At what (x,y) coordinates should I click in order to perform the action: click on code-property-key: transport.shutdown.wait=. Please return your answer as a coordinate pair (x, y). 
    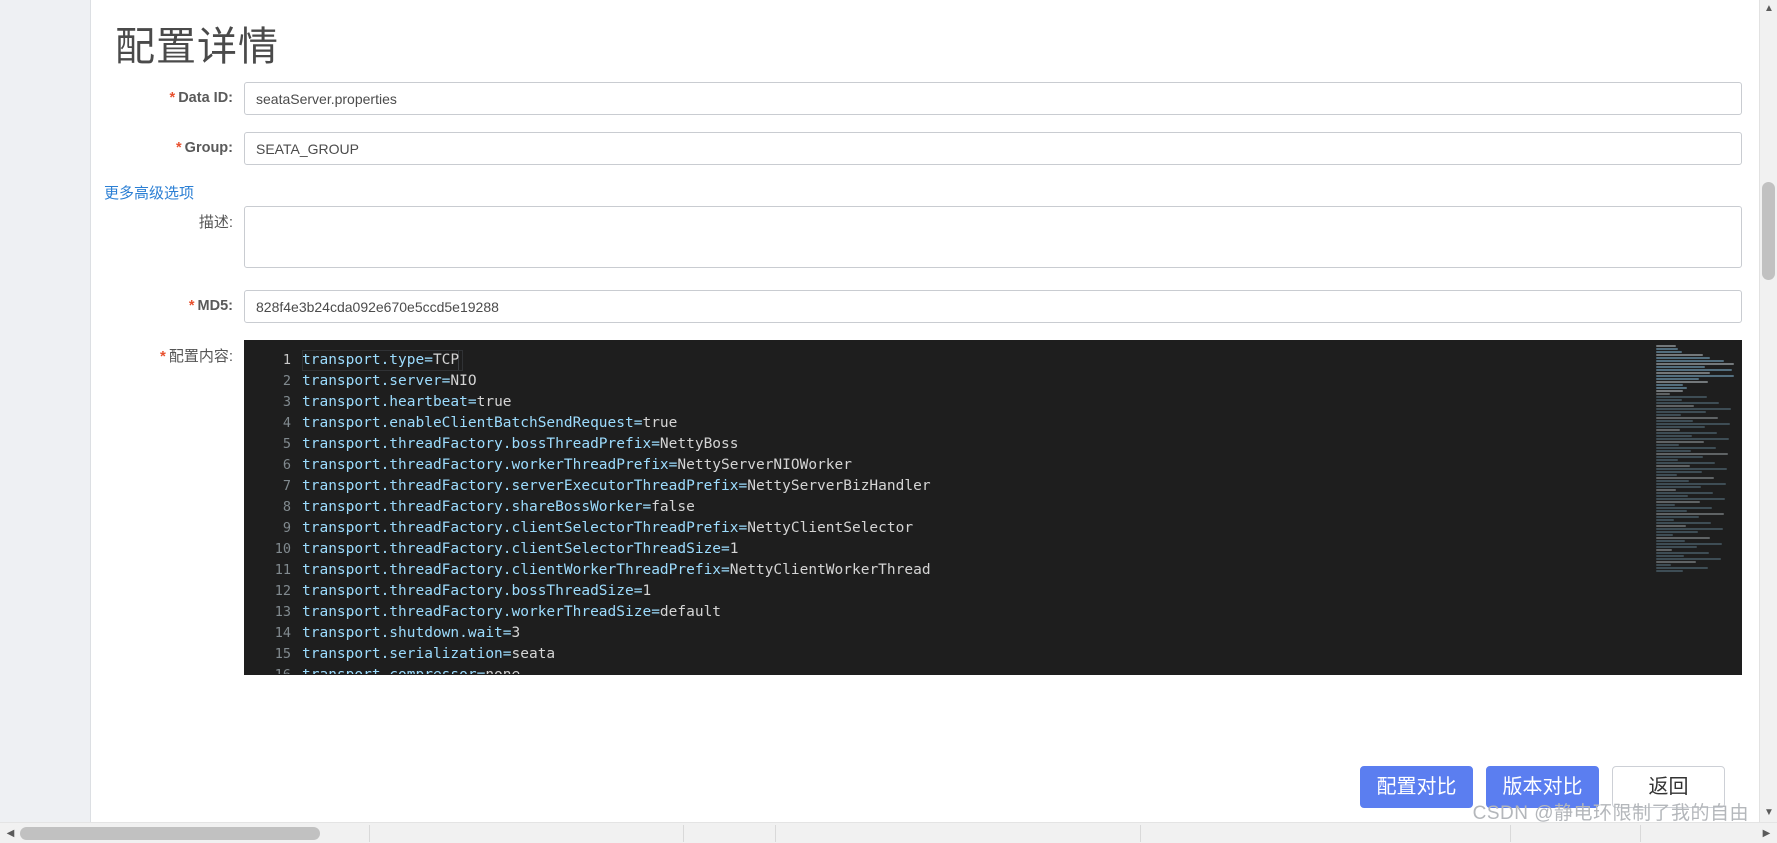
    Looking at the image, I should click on (407, 633).